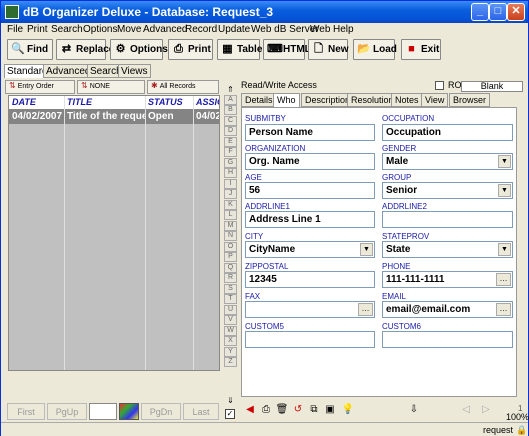 The height and width of the screenshot is (436, 529). I want to click on custom6-field, so click(447, 339).